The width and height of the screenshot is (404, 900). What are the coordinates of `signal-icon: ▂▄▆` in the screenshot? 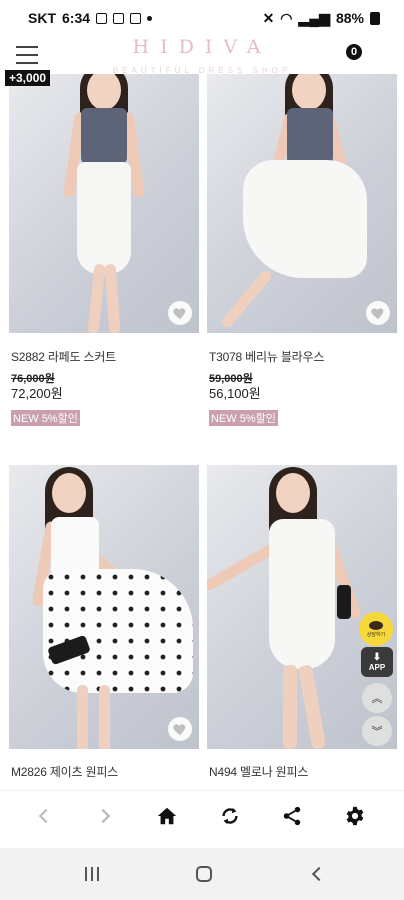 It's located at (314, 17).